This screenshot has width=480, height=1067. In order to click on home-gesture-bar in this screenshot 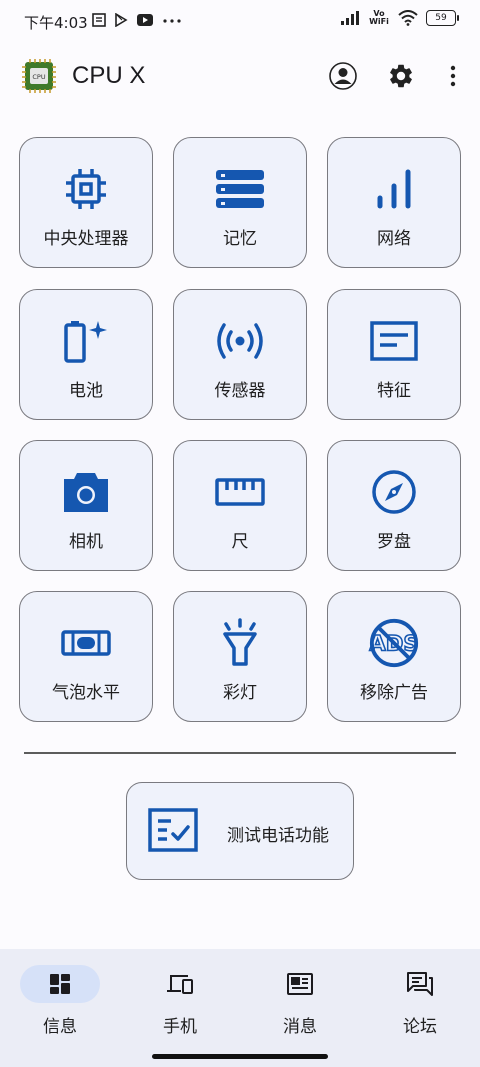, I will do `click(240, 1056)`.